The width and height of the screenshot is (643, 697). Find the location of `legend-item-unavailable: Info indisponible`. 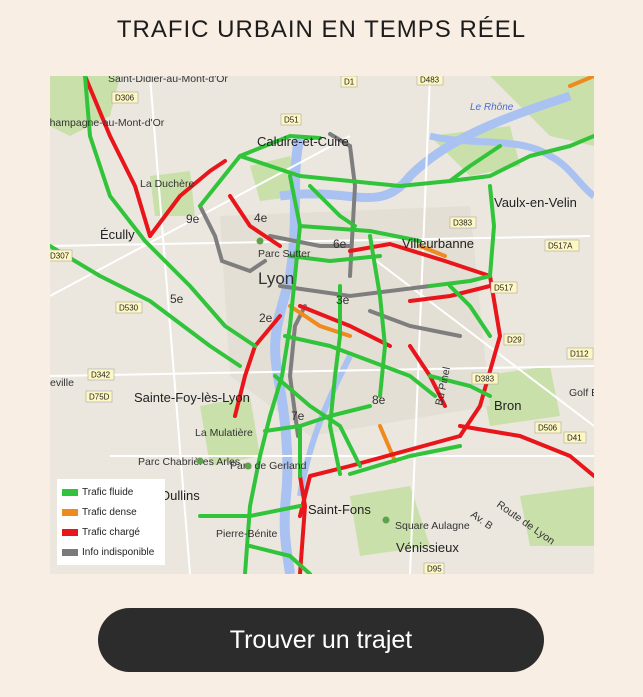

legend-item-unavailable: Info indisponible is located at coordinates (111, 552).